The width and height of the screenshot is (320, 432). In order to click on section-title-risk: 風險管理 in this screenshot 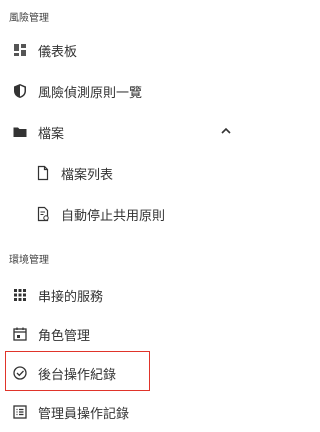, I will do `click(29, 18)`.